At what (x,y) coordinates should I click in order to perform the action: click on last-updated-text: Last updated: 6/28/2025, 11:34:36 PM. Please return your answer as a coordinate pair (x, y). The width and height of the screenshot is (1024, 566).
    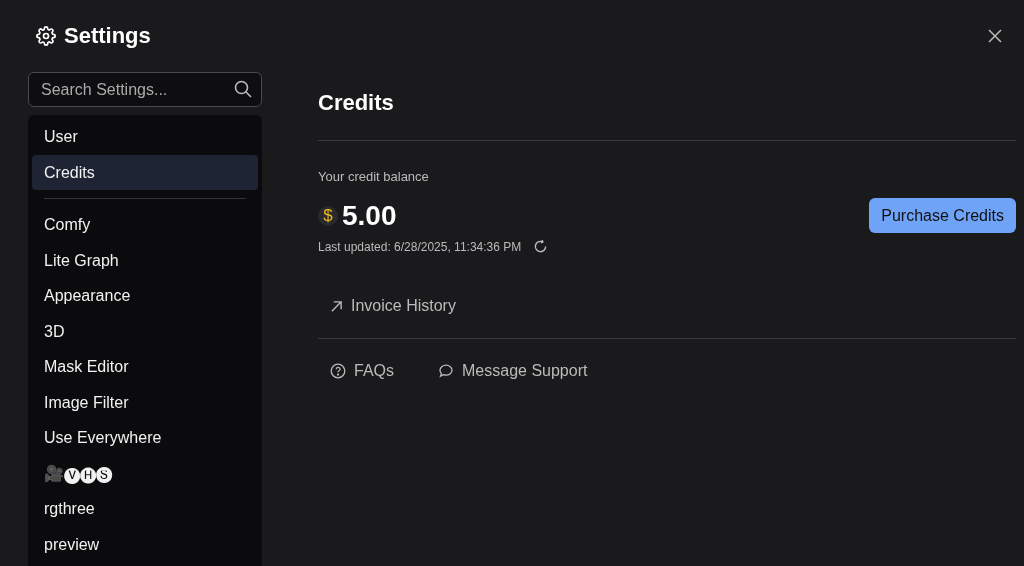
    Looking at the image, I should click on (420, 246).